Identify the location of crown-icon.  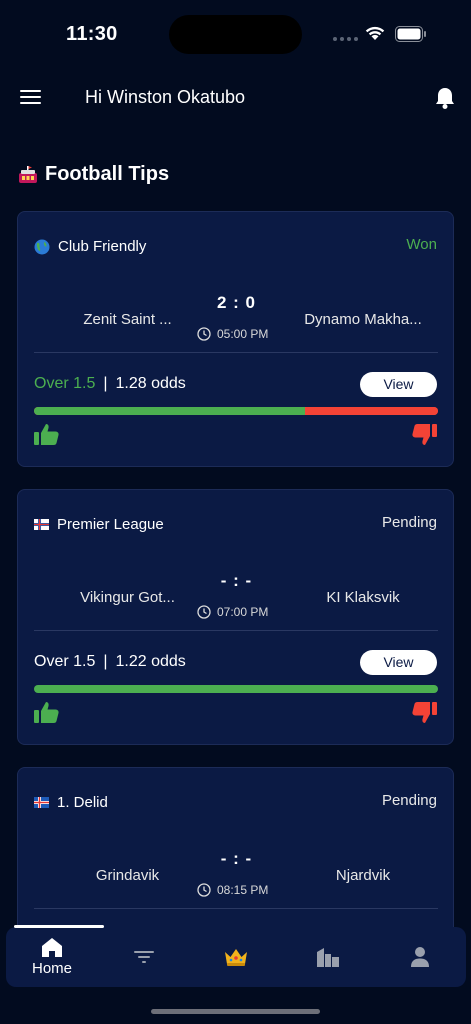
(236, 957).